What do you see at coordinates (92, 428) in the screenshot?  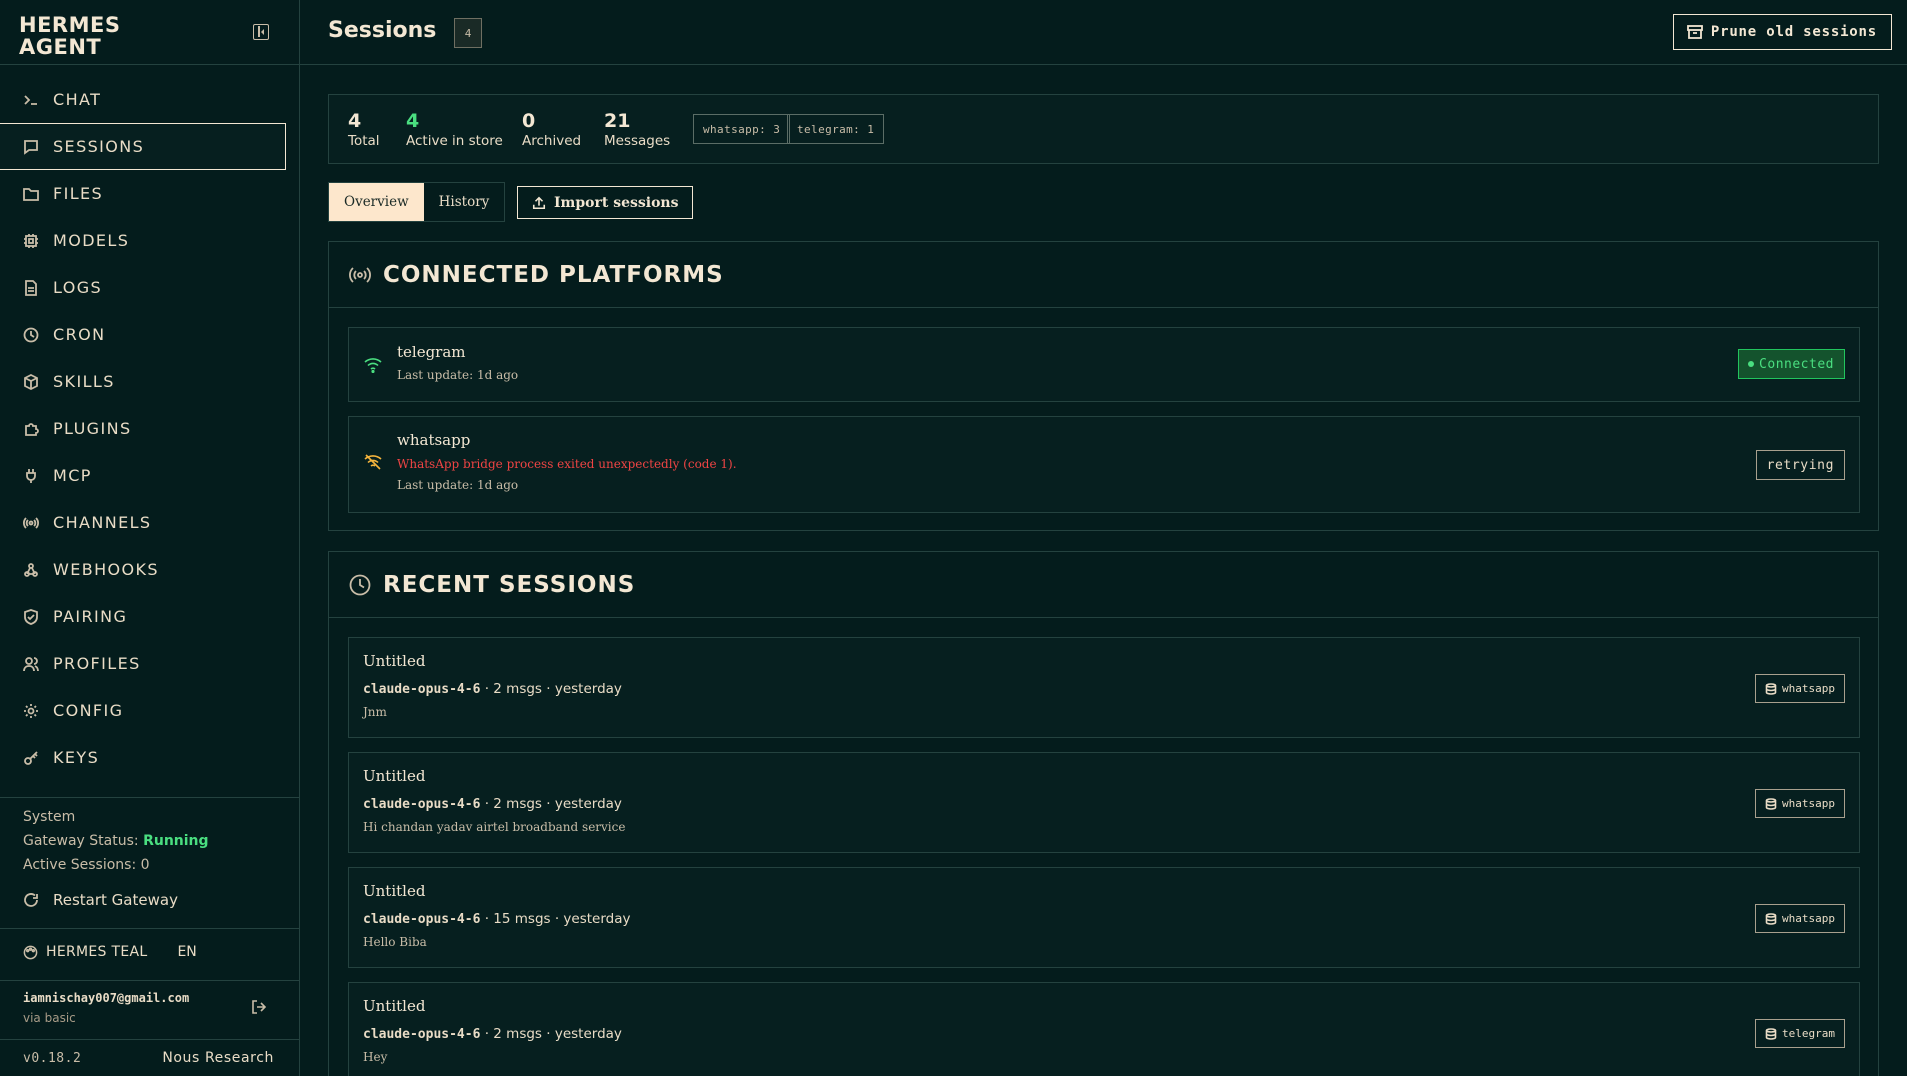 I see `sidebar-item-label: PLUGINS` at bounding box center [92, 428].